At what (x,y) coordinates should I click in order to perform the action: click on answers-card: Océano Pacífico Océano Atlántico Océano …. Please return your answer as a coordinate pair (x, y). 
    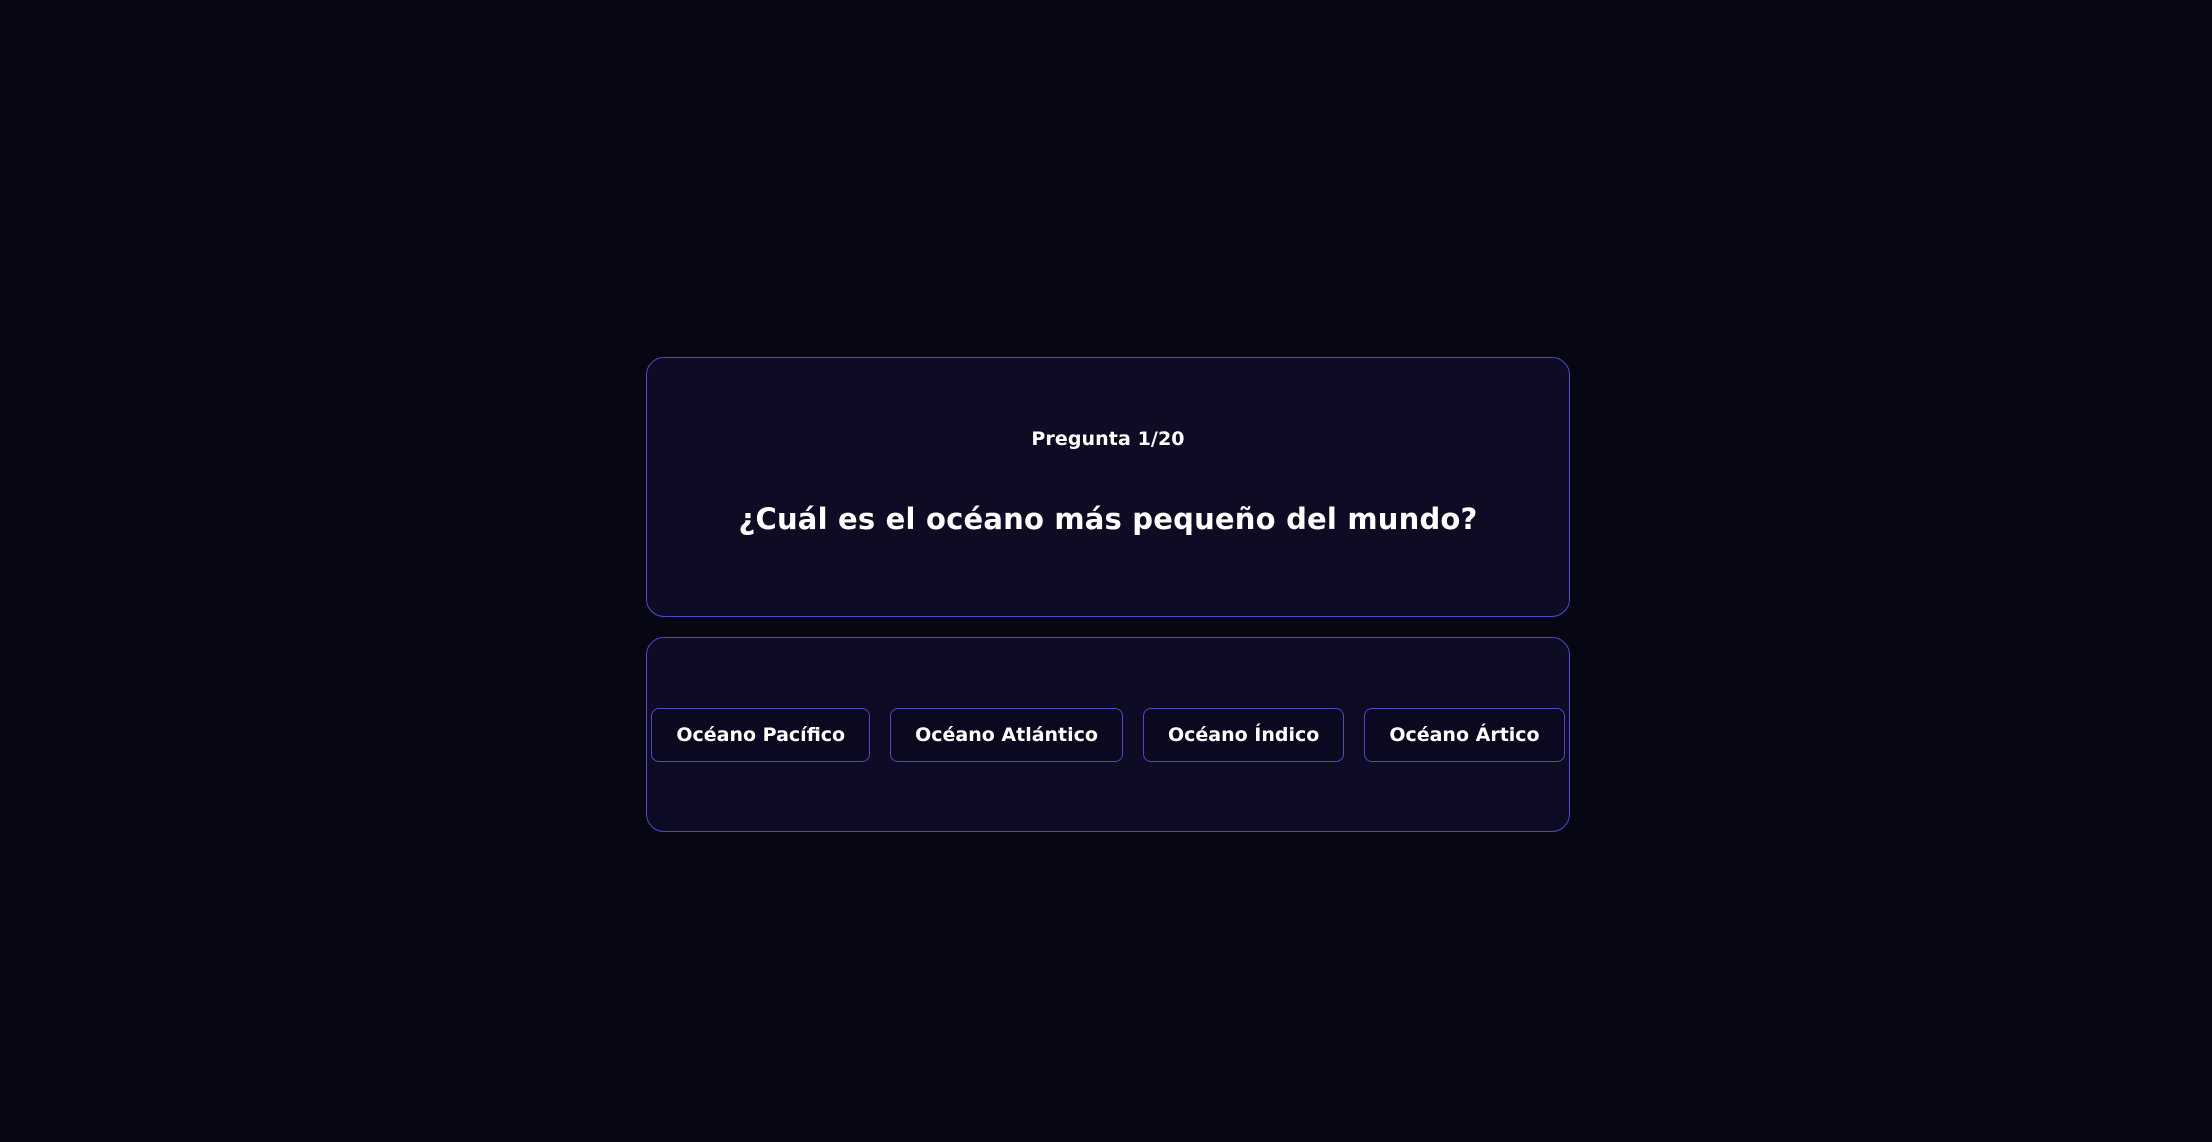
    Looking at the image, I should click on (1108, 734).